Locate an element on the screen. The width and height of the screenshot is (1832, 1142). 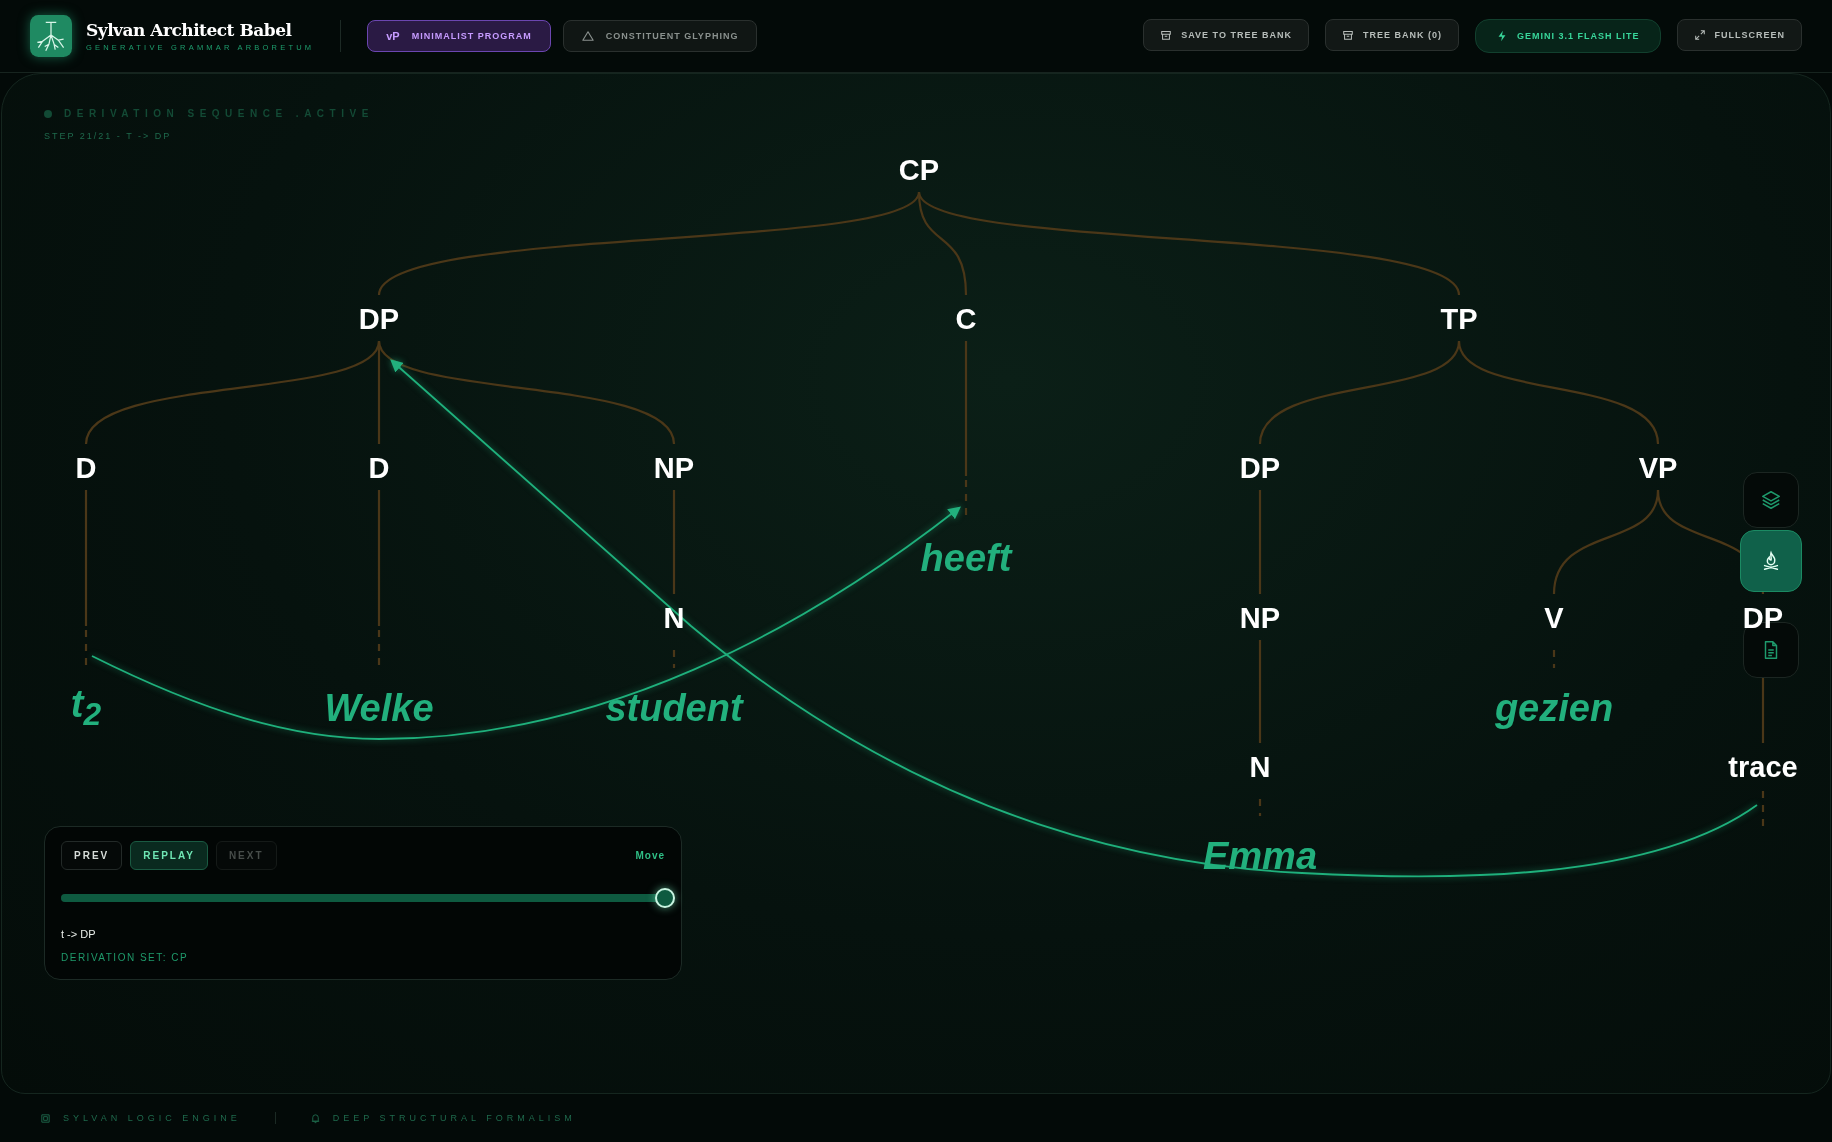
rule-text: t -> DP is located at coordinates (79, 934).